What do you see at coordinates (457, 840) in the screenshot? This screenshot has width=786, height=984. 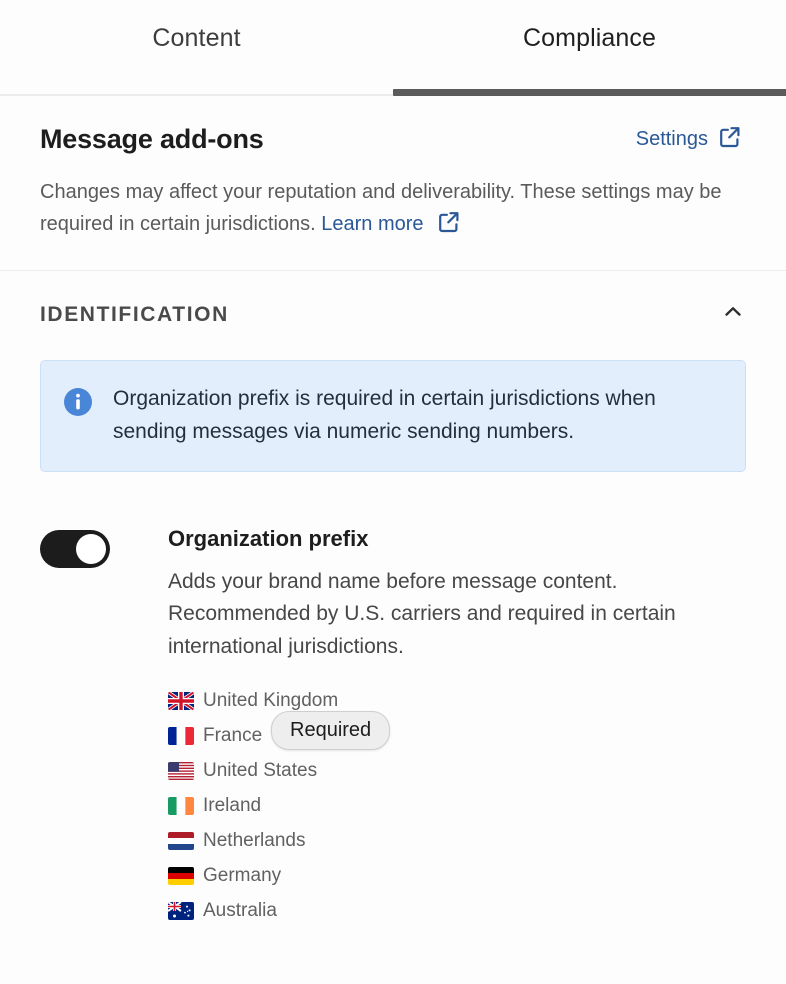 I see `list-item: Netherlands` at bounding box center [457, 840].